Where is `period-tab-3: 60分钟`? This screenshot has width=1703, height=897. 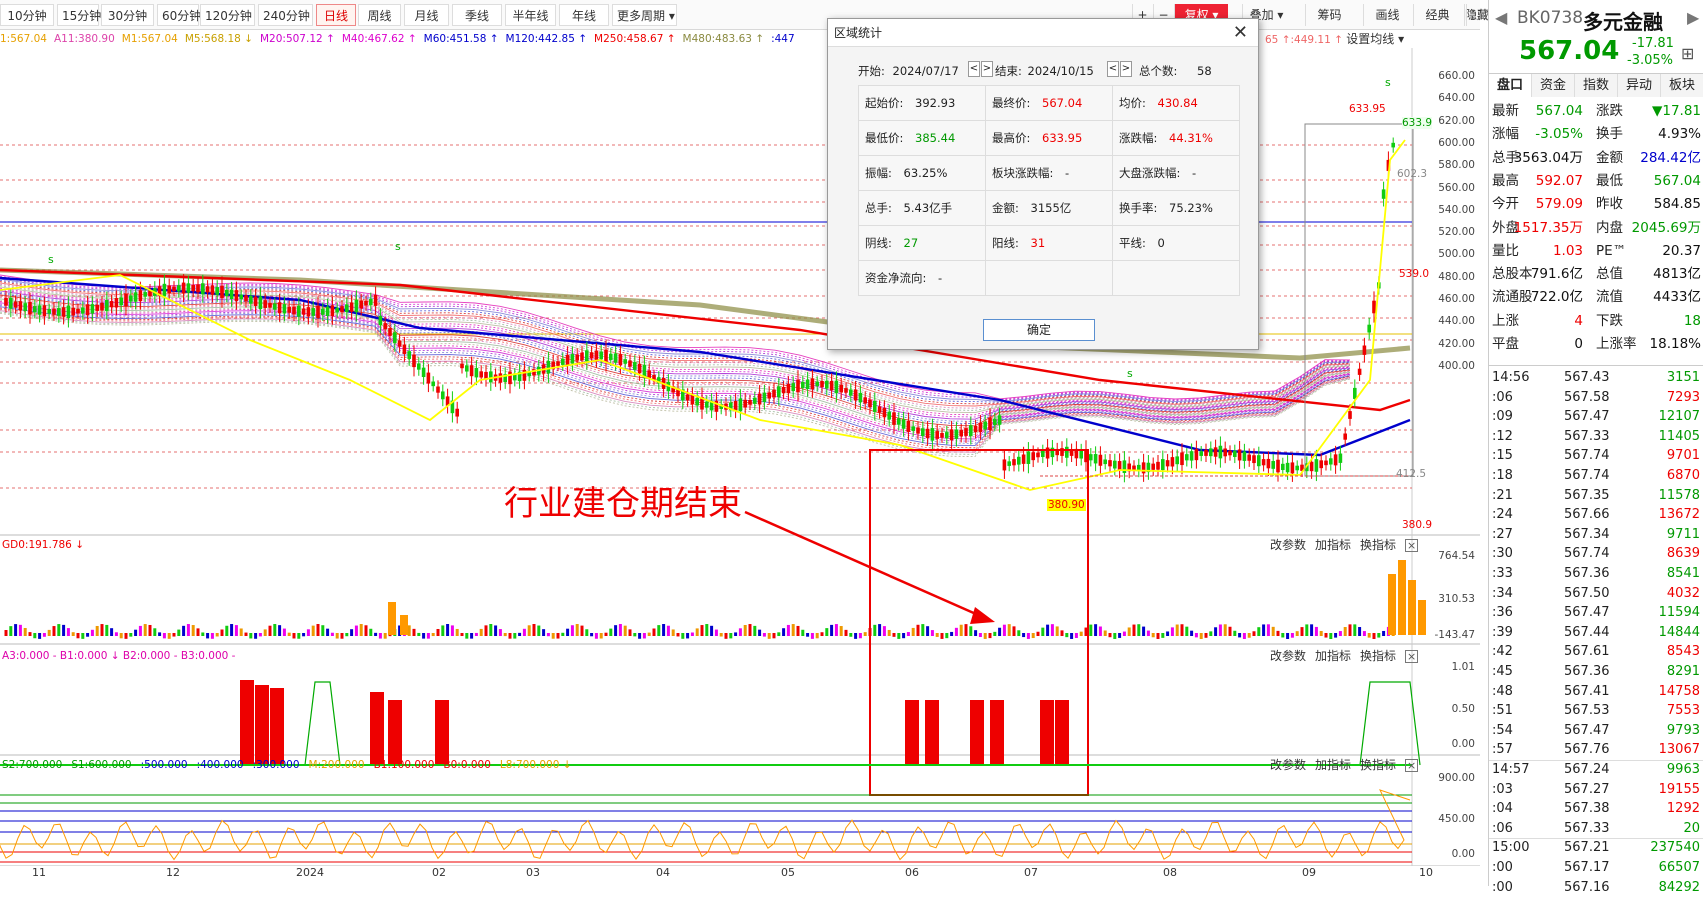 period-tab-3: 60分钟 is located at coordinates (179, 15).